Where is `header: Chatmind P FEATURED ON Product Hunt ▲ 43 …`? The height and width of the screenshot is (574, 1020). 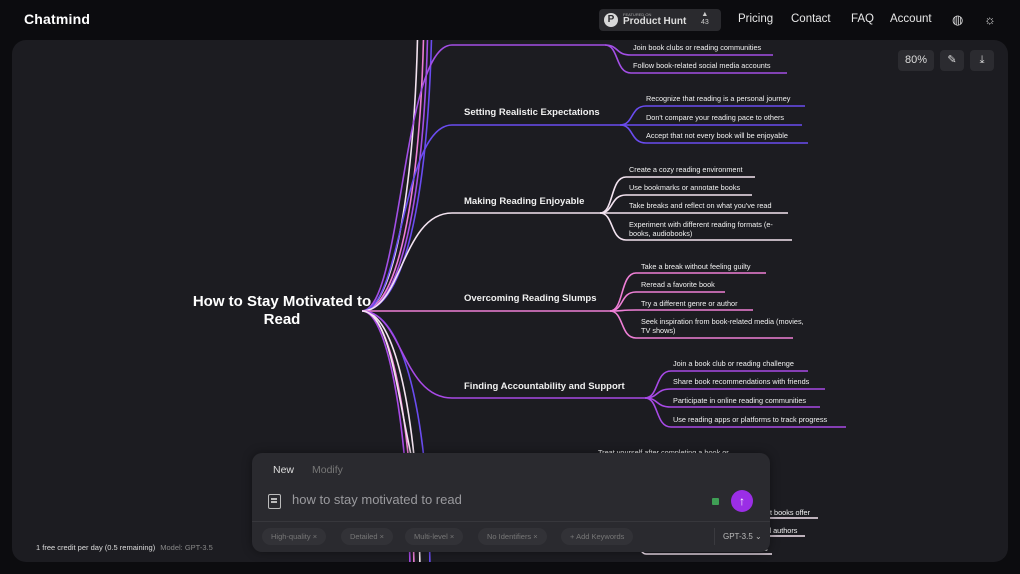
header: Chatmind P FEATURED ON Product Hunt ▲ 43 … is located at coordinates (510, 20).